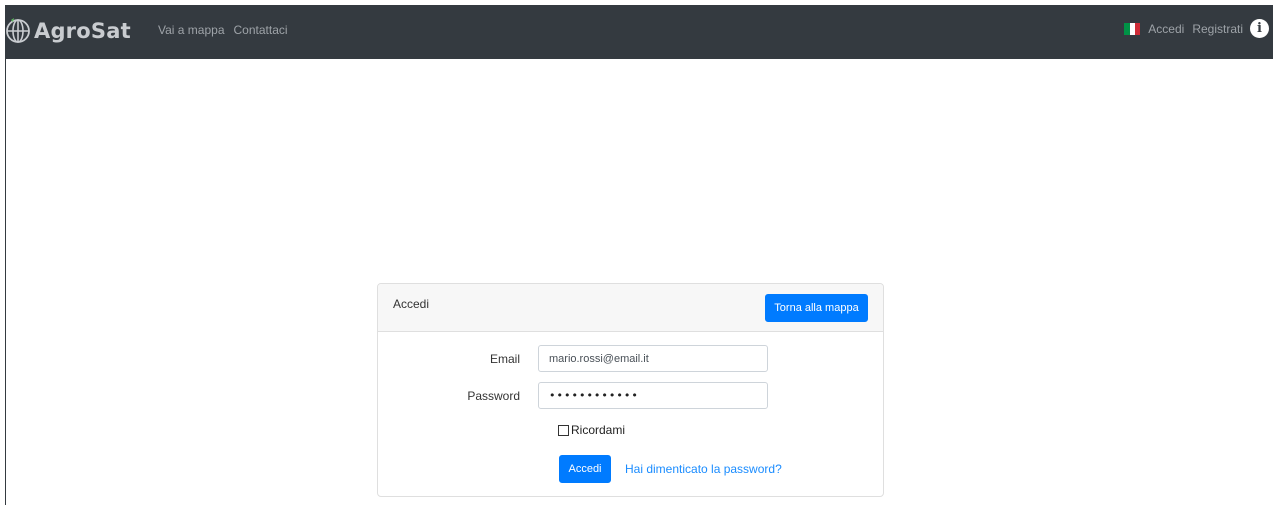  What do you see at coordinates (261, 30) in the screenshot?
I see `nav-link-contact: Contattaci` at bounding box center [261, 30].